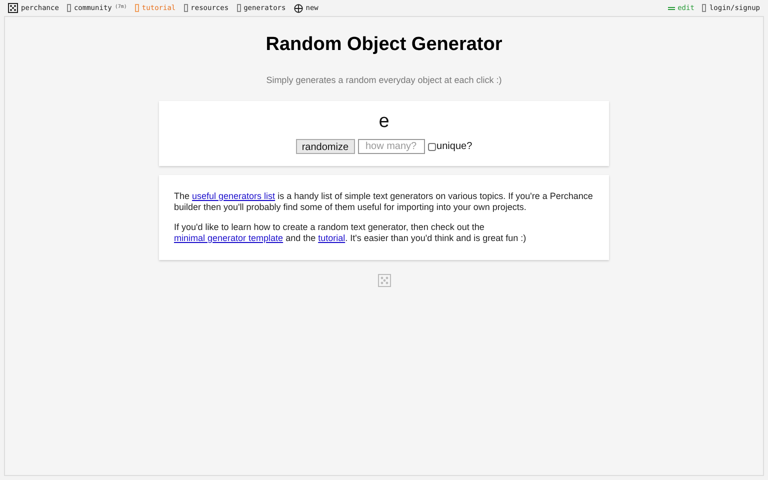 The height and width of the screenshot is (480, 768). I want to click on globe-plus-icon, so click(298, 8).